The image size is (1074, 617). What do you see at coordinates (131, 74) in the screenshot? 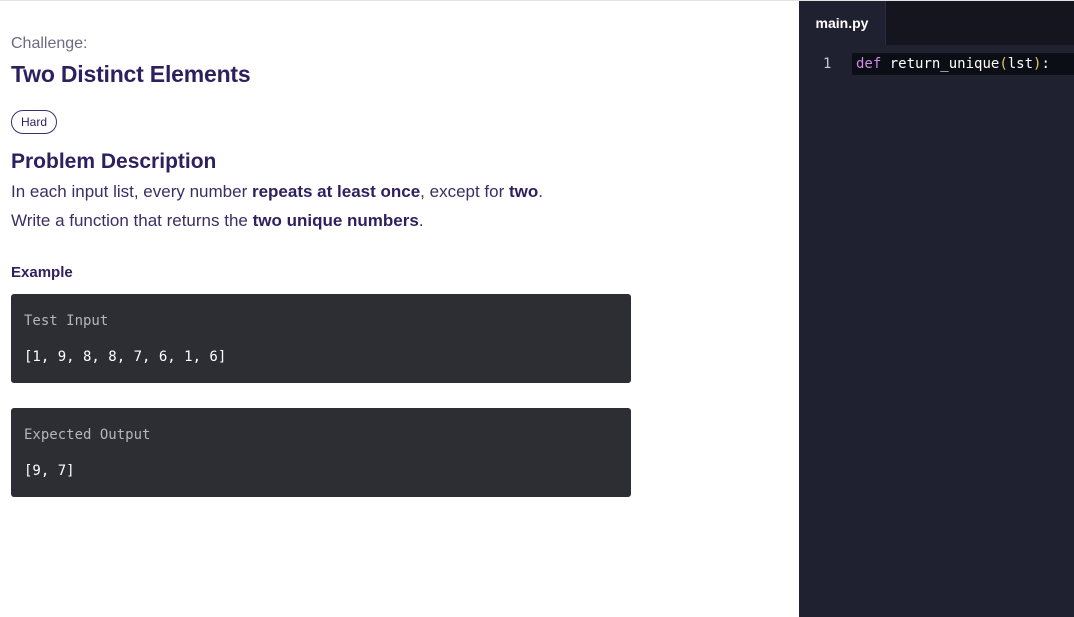
I see `challenge-title: Two Distinct Elements` at bounding box center [131, 74].